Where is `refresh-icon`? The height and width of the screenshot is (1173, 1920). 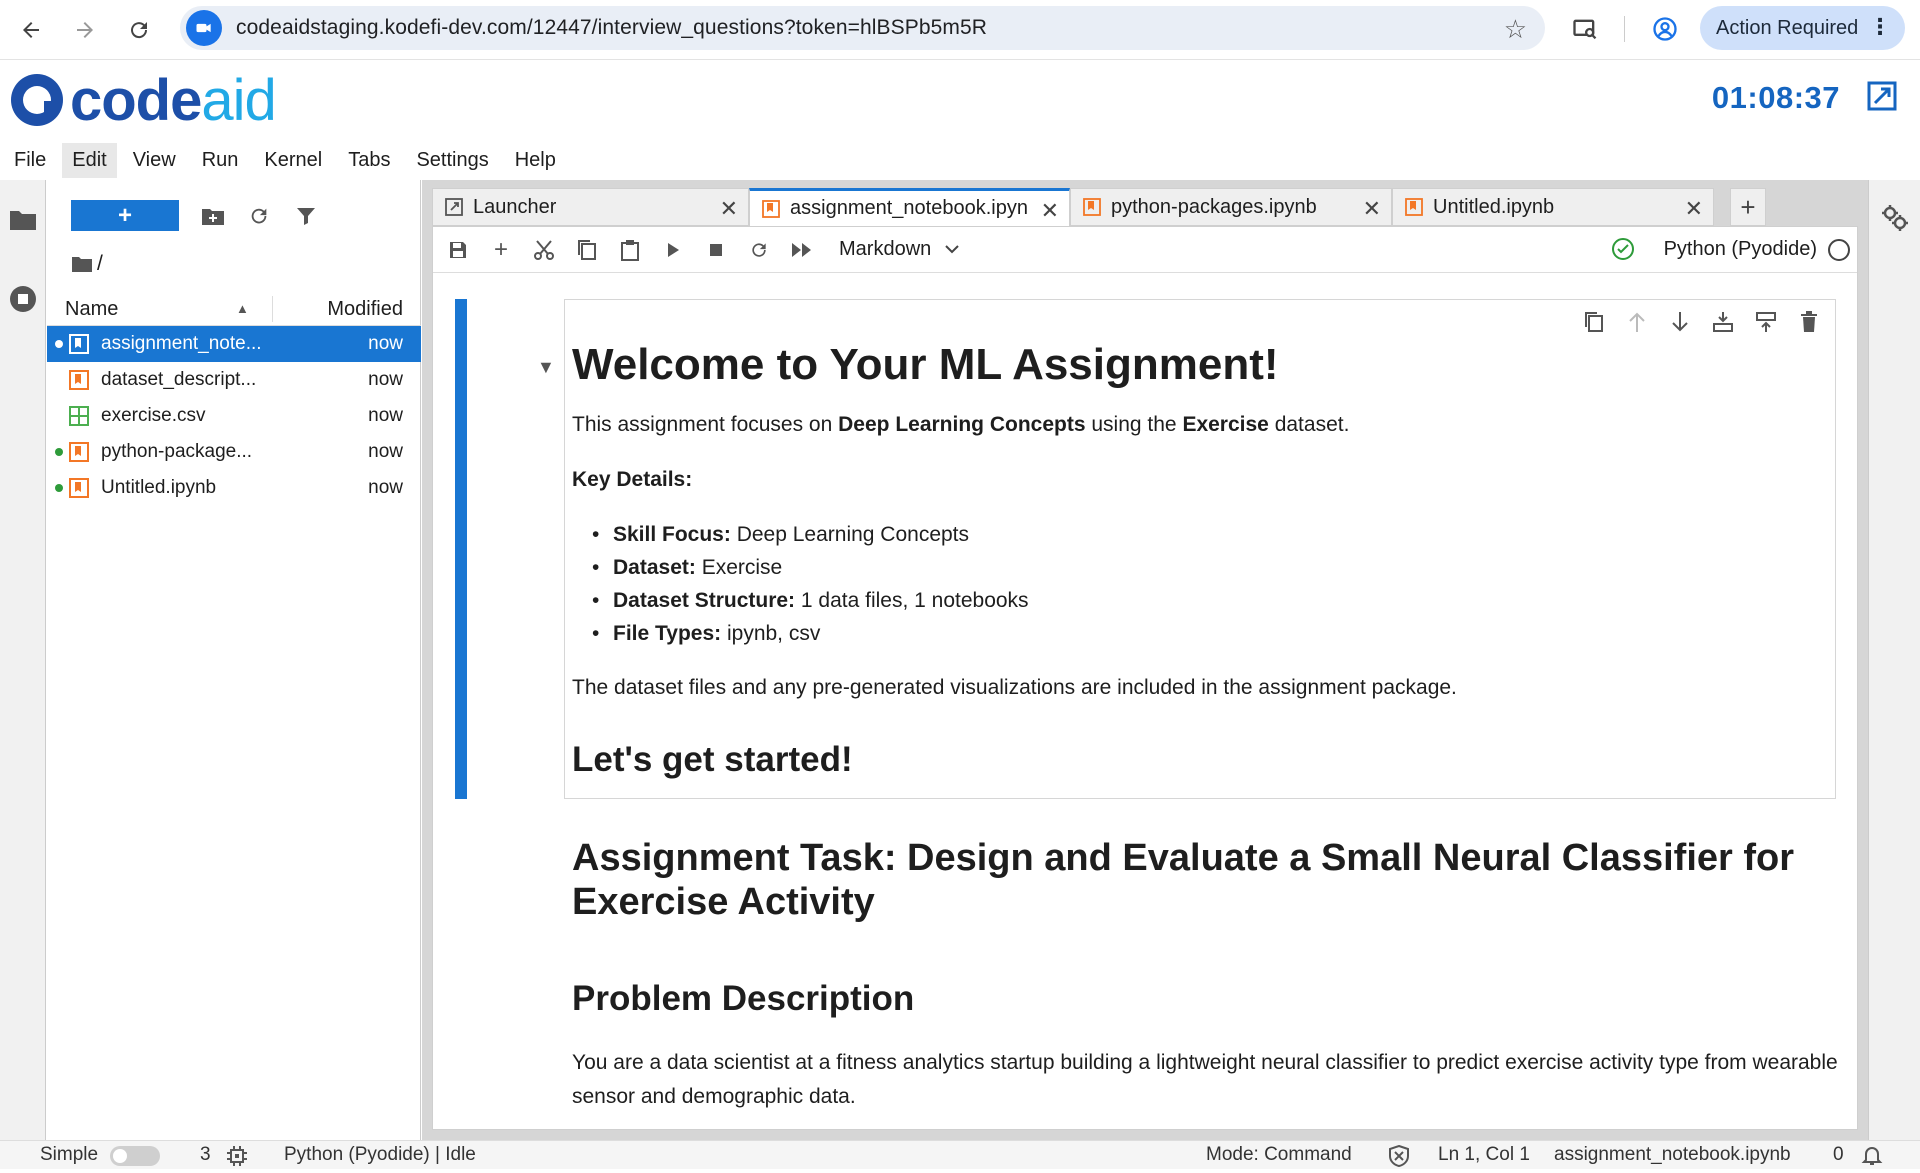
refresh-icon is located at coordinates (259, 216).